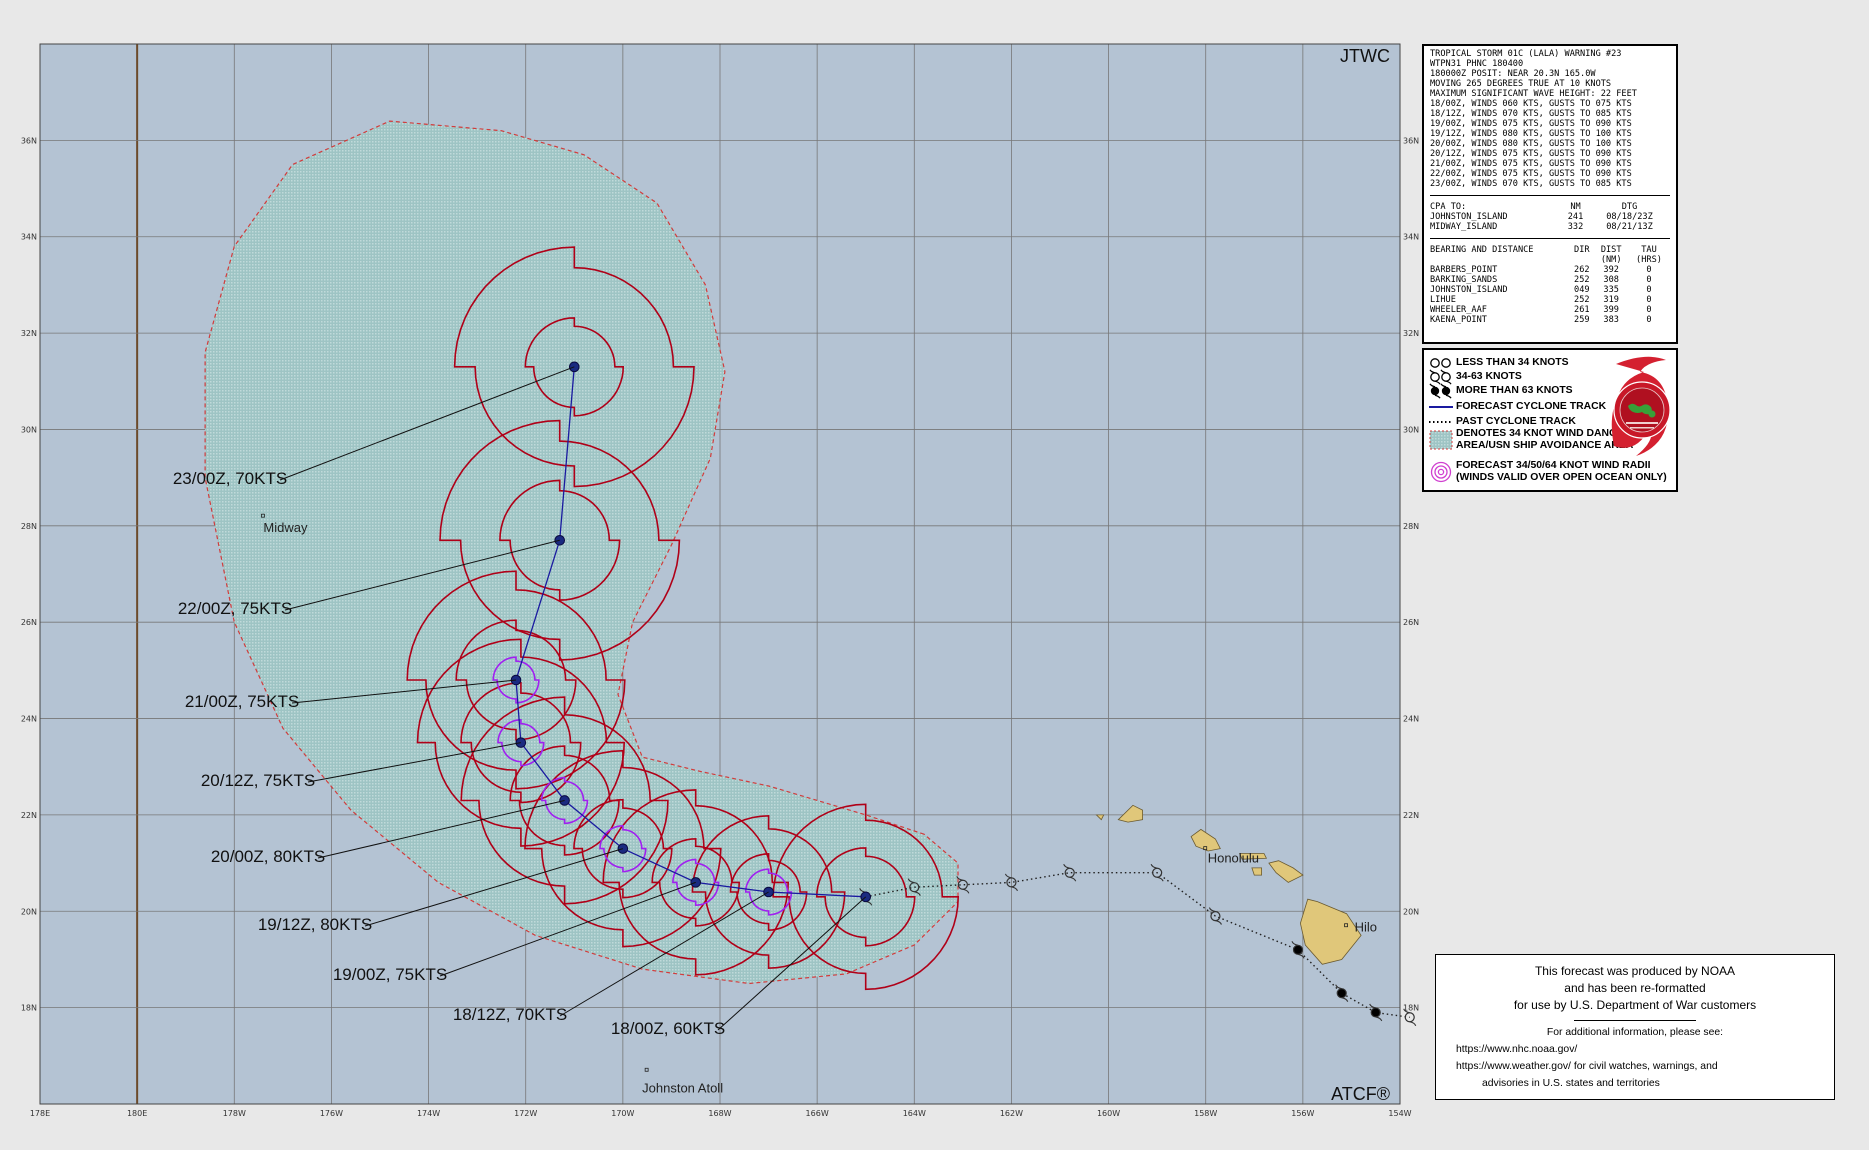 This screenshot has height=1150, width=1869. Describe the element at coordinates (315, 924) in the screenshot. I see `forecast-time-label: 19/12Z, 80KTS` at that location.